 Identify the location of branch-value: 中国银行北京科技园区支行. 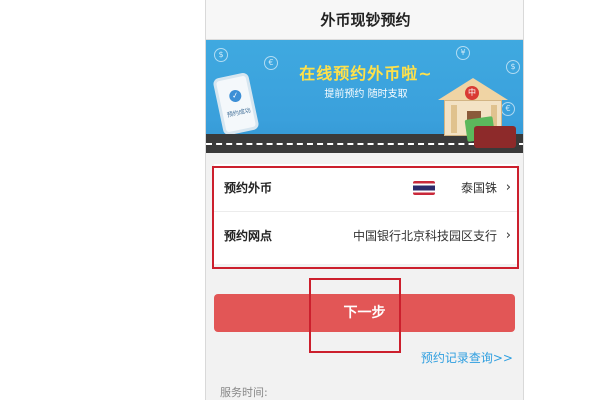
(424, 236).